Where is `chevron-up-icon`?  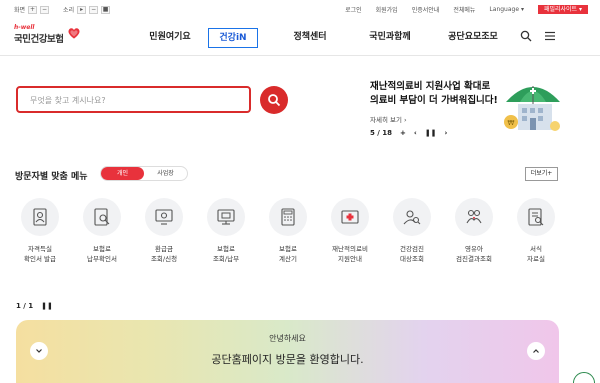 chevron-up-icon is located at coordinates (536, 351).